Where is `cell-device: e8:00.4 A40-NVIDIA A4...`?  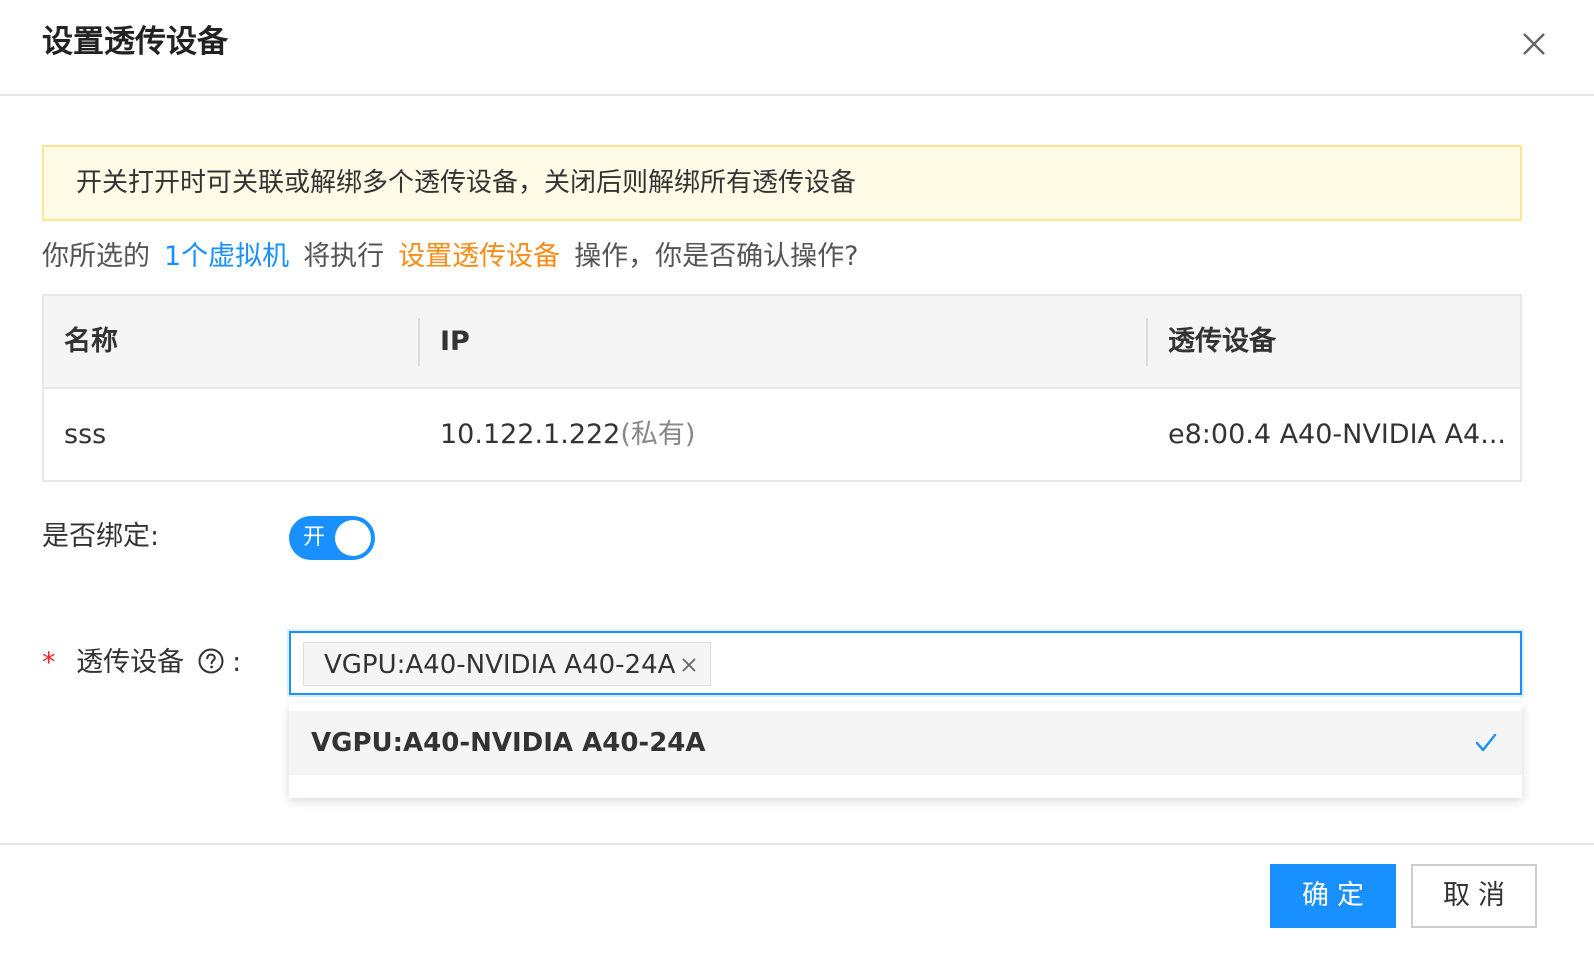
cell-device: e8:00.4 A40-NVIDIA A4... is located at coordinates (1337, 434).